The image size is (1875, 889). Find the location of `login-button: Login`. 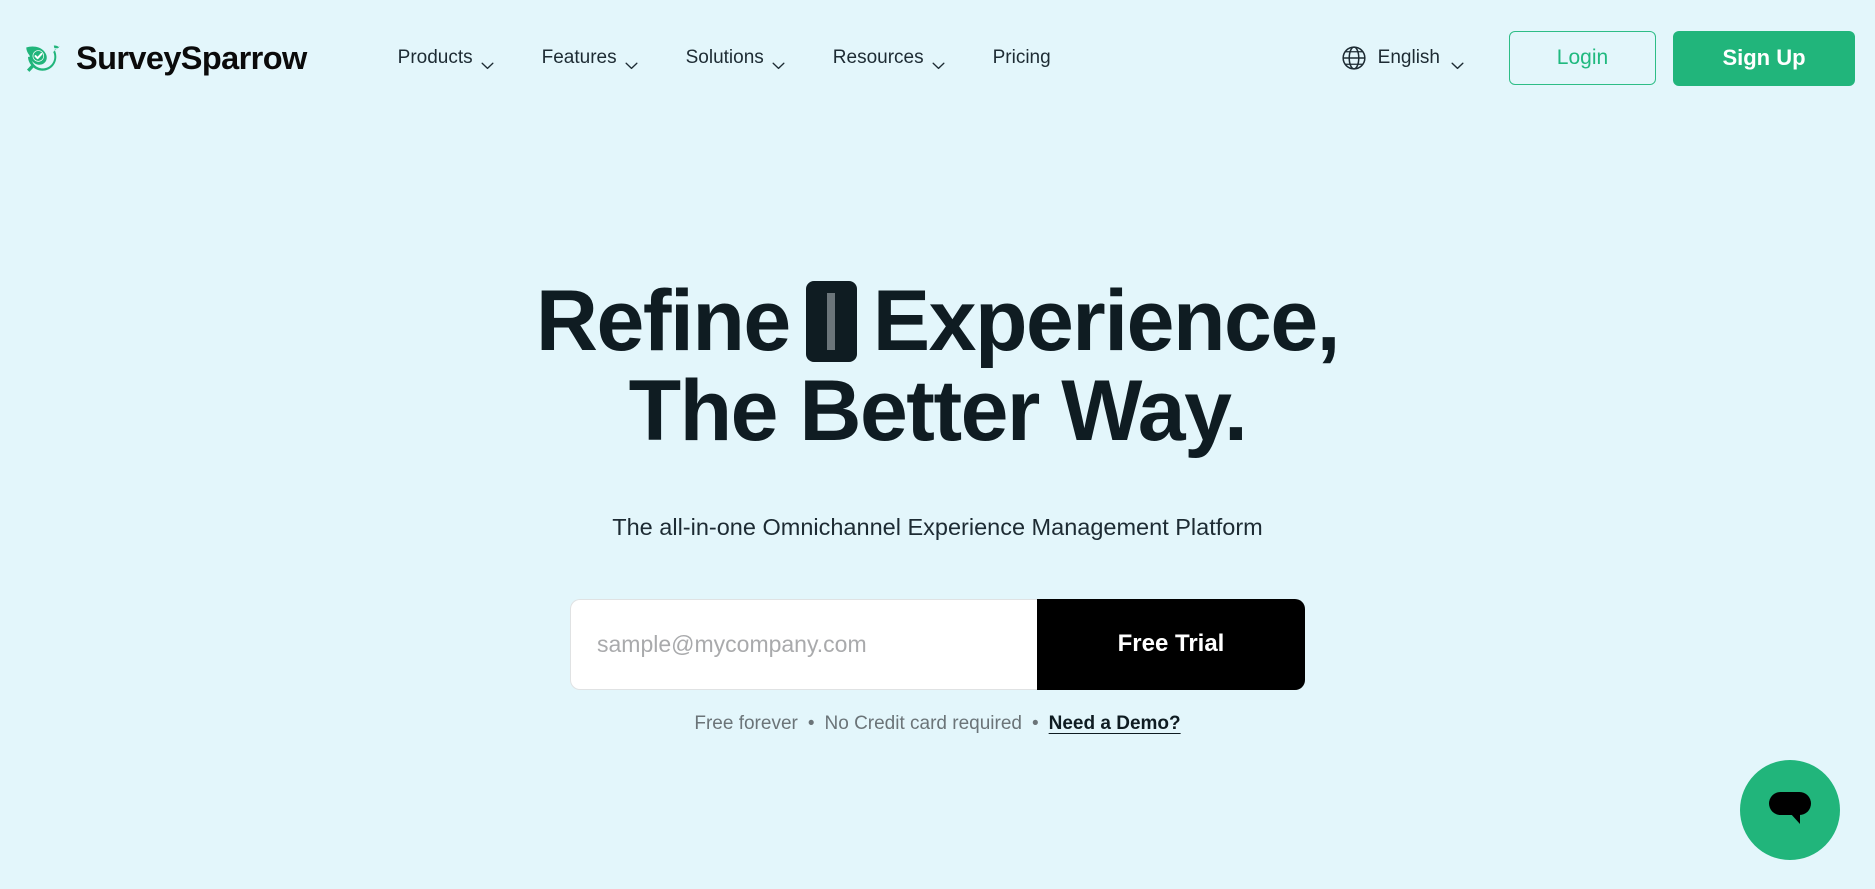

login-button: Login is located at coordinates (1582, 58).